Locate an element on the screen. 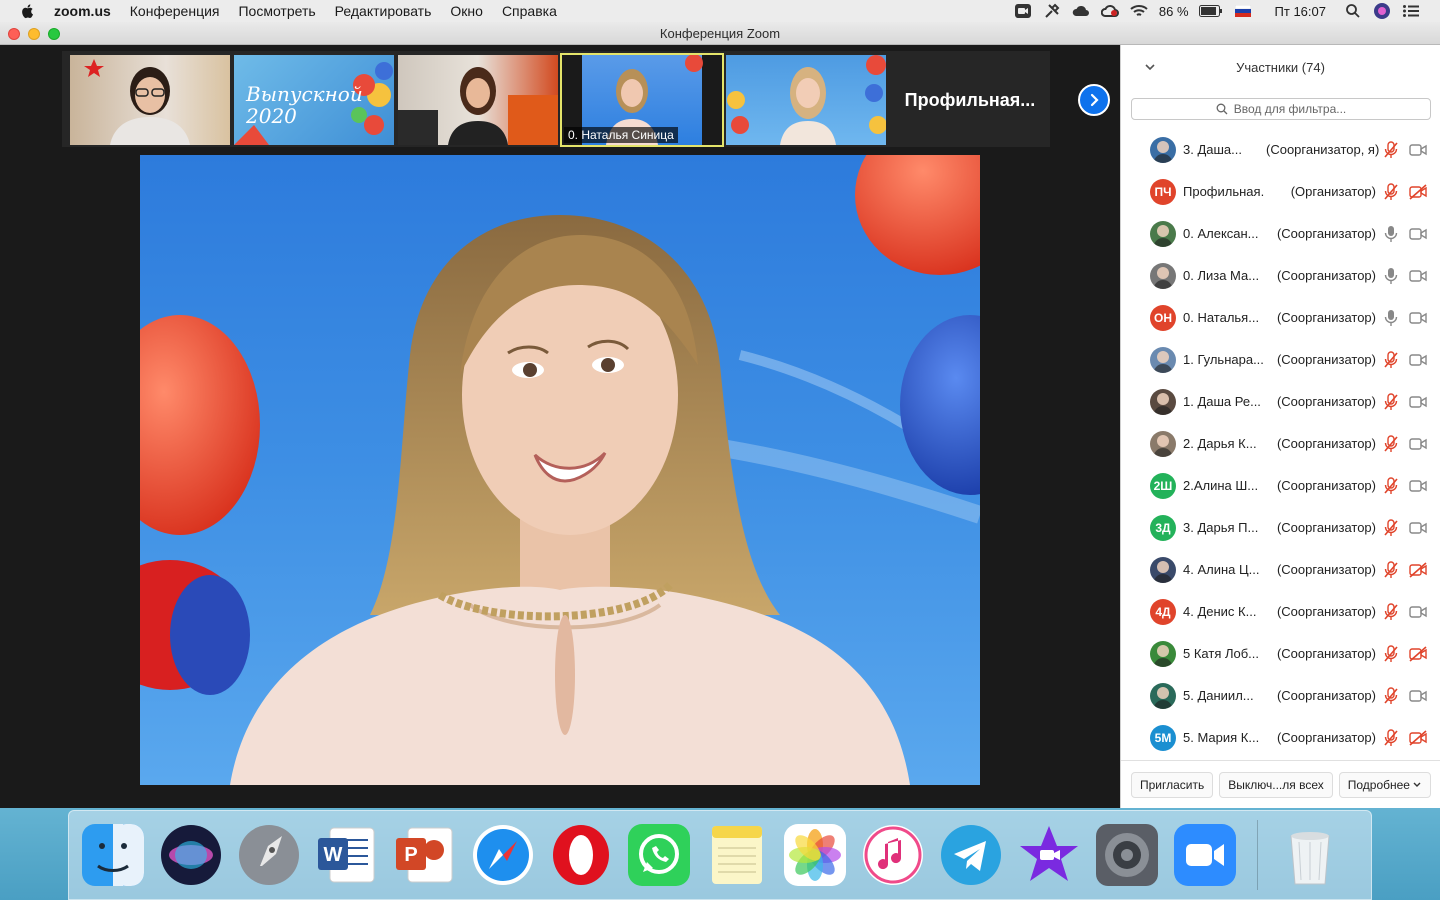 This screenshot has height=900, width=1440. menu-view: Посмотреть is located at coordinates (276, 11).